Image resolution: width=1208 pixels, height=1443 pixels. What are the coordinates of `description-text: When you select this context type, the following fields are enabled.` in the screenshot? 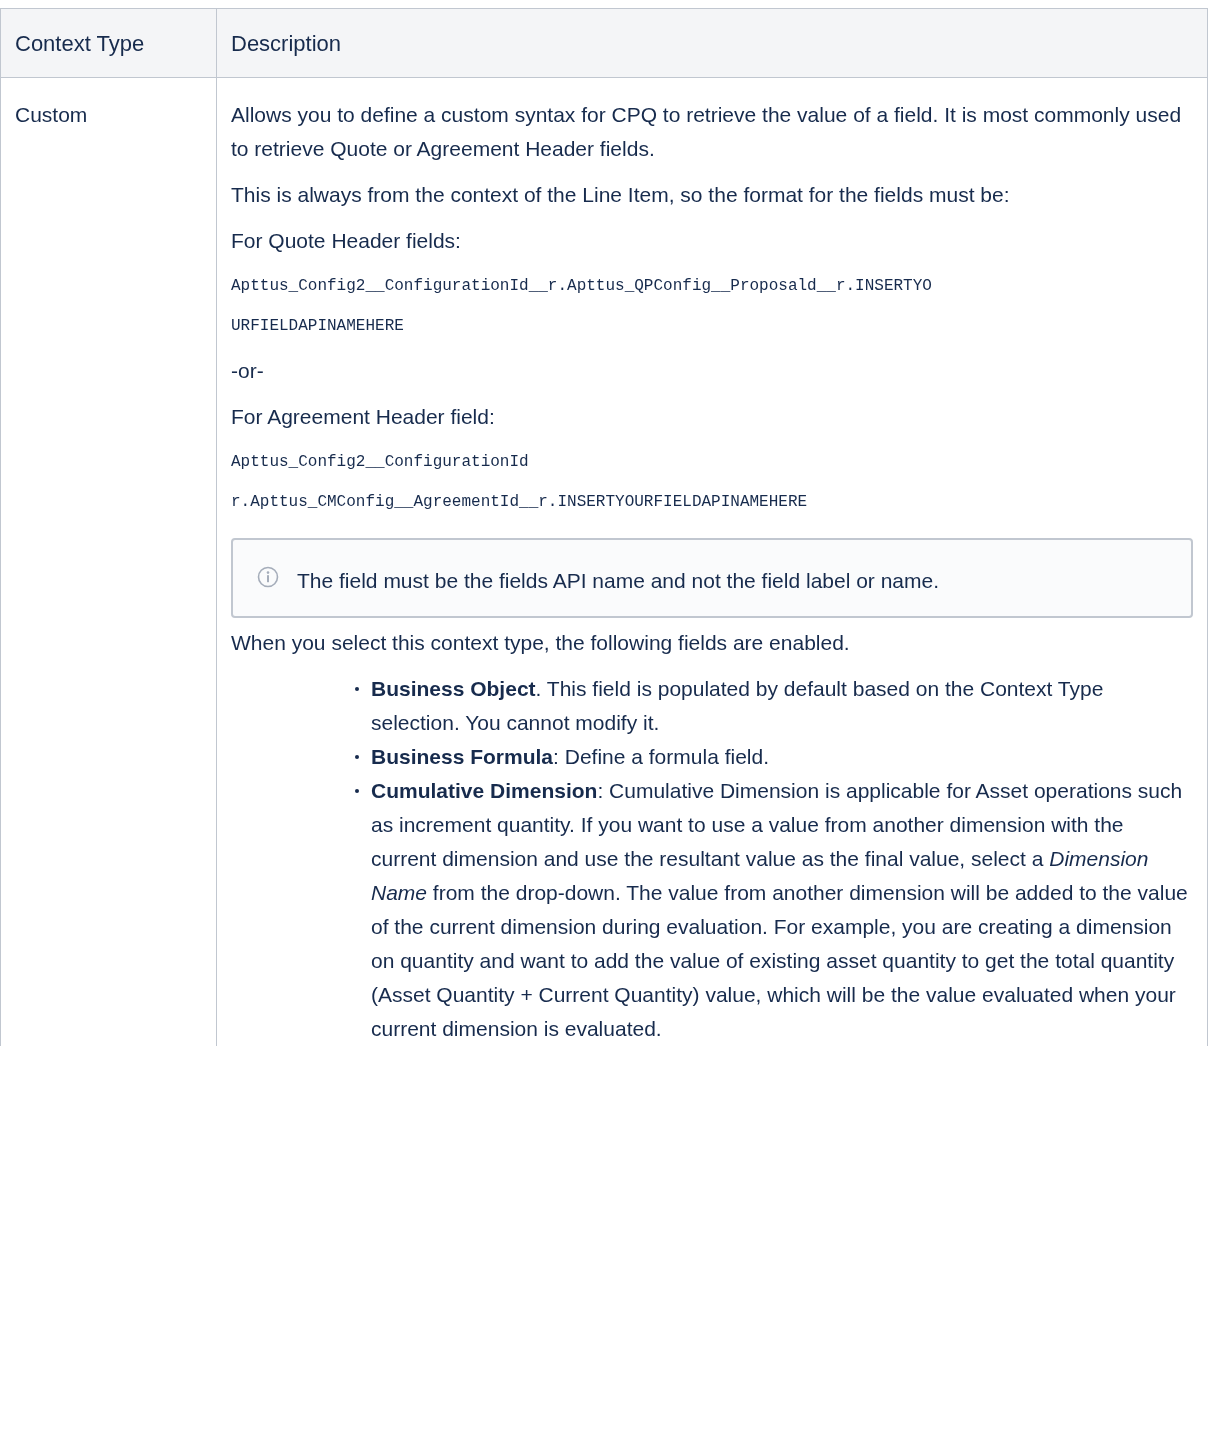 It's located at (541, 643).